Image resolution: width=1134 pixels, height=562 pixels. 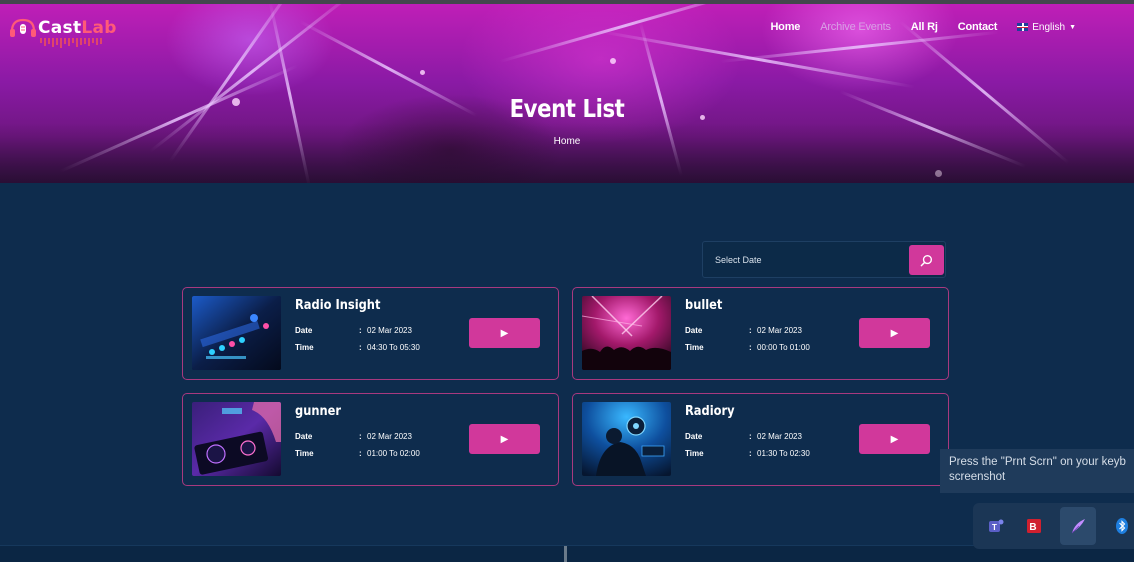 I want to click on pdf-icon: B, so click(x=1034, y=526).